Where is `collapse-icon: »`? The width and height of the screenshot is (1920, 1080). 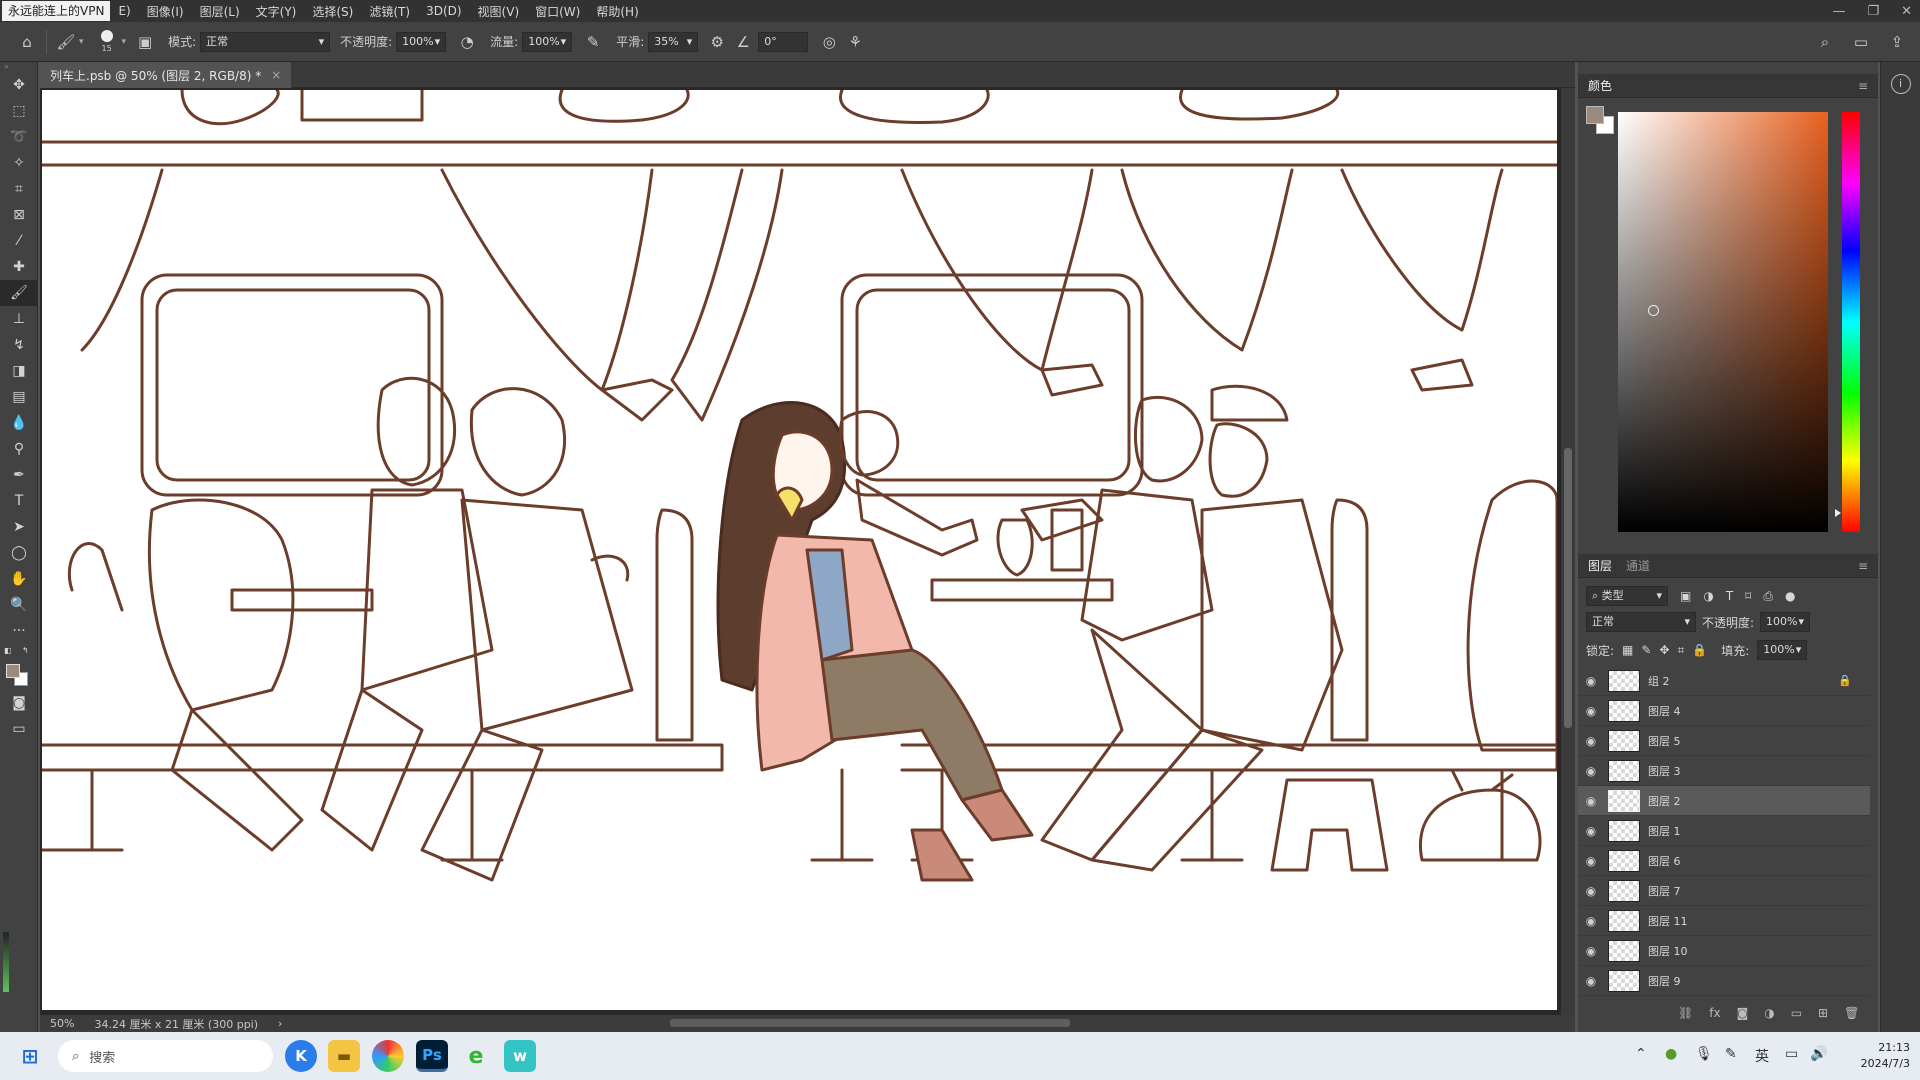
collapse-icon: » is located at coordinates (18, 67).